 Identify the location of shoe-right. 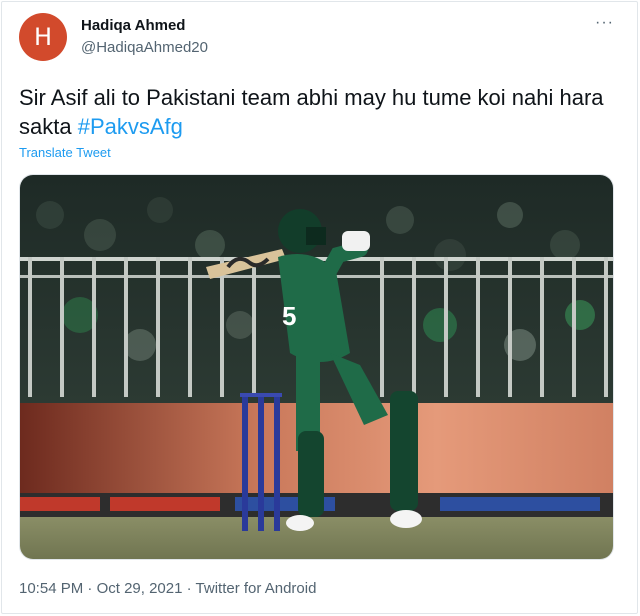
(406, 519).